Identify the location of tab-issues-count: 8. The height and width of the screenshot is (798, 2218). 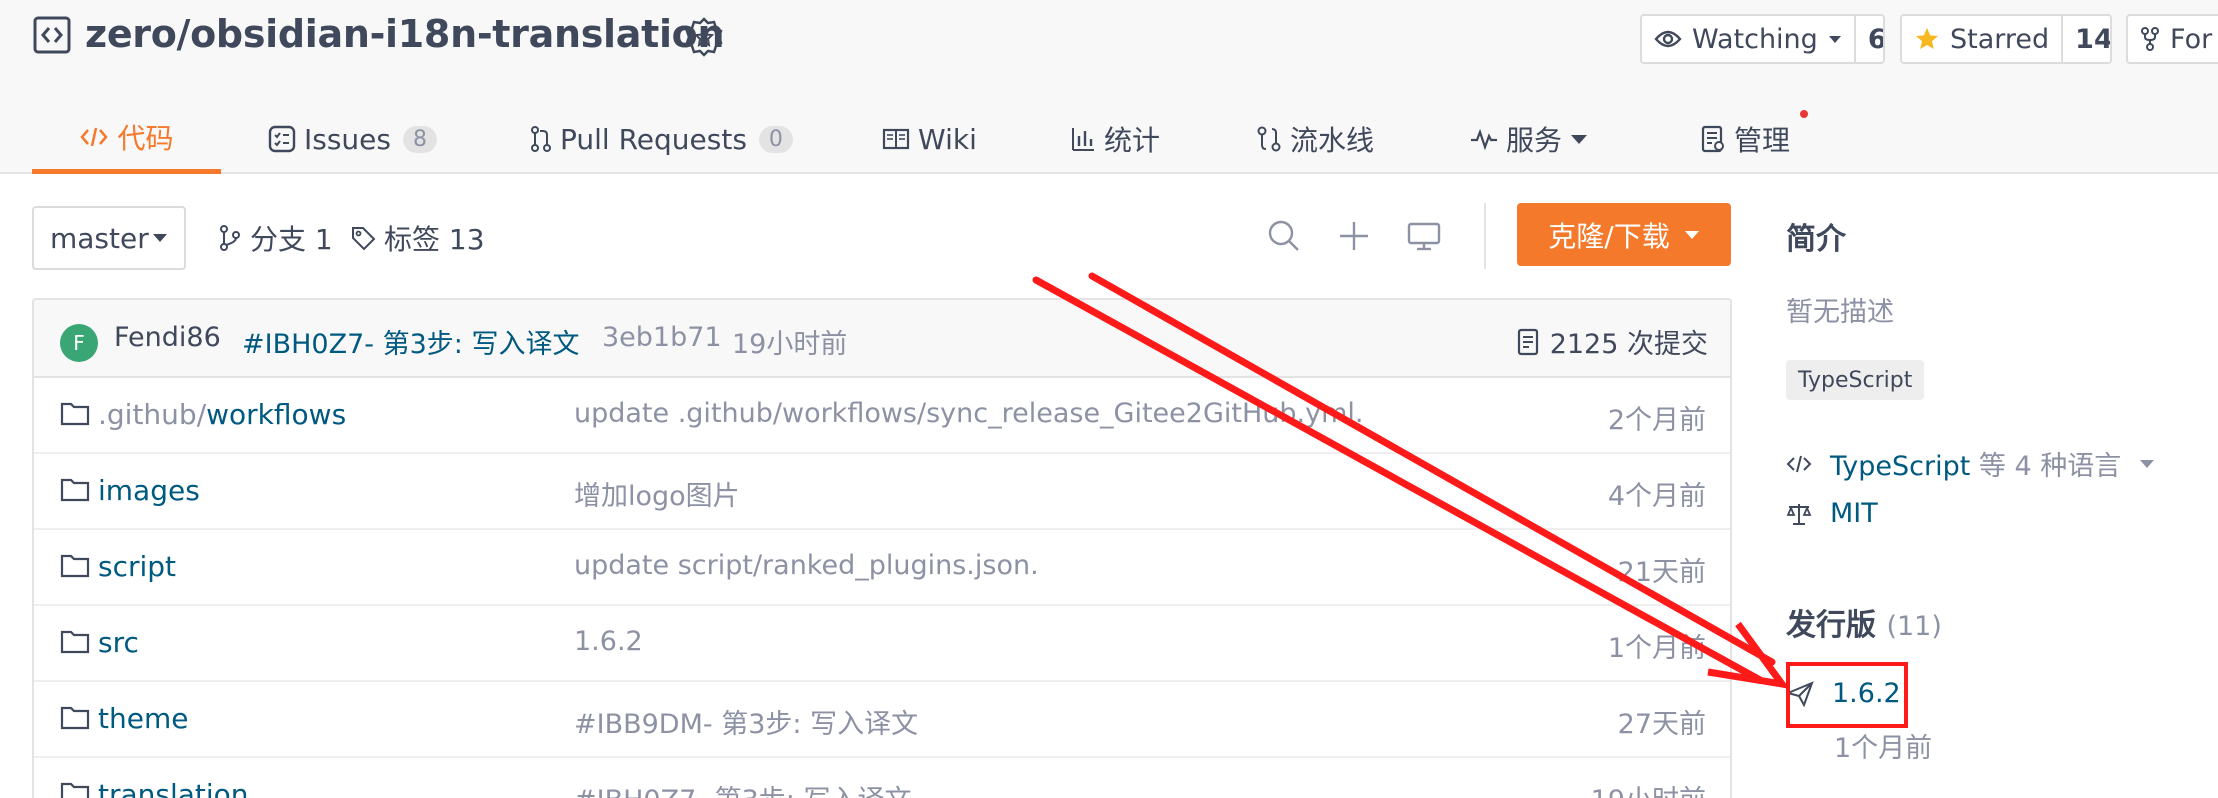
(420, 139).